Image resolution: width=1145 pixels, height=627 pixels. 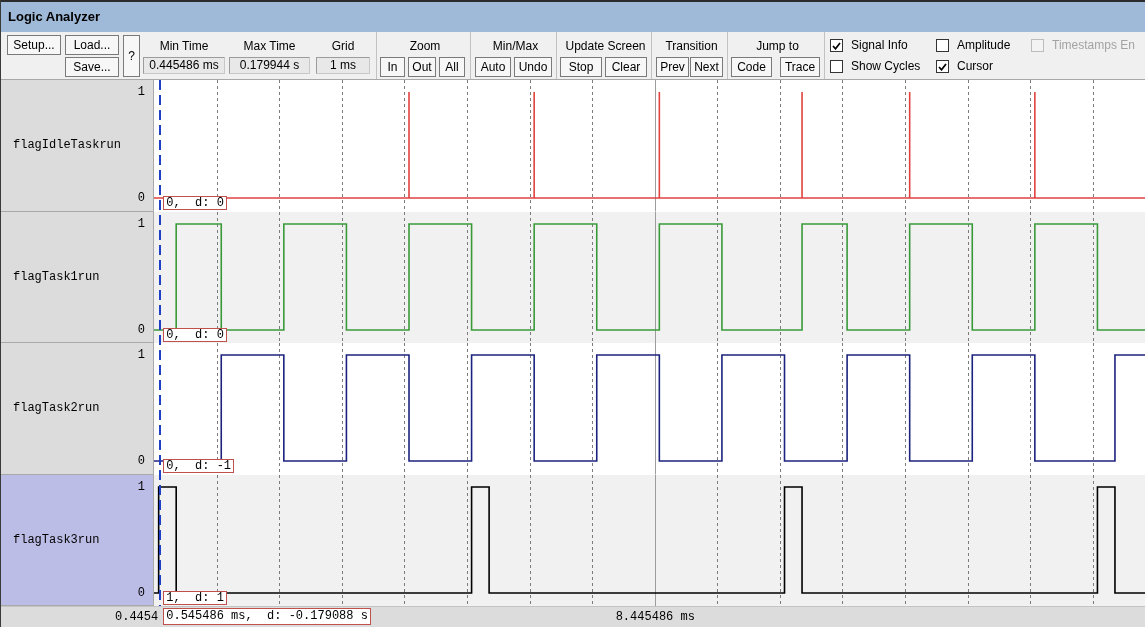 I want to click on signal-name: flagIdleTaskrun, so click(x=67, y=145).